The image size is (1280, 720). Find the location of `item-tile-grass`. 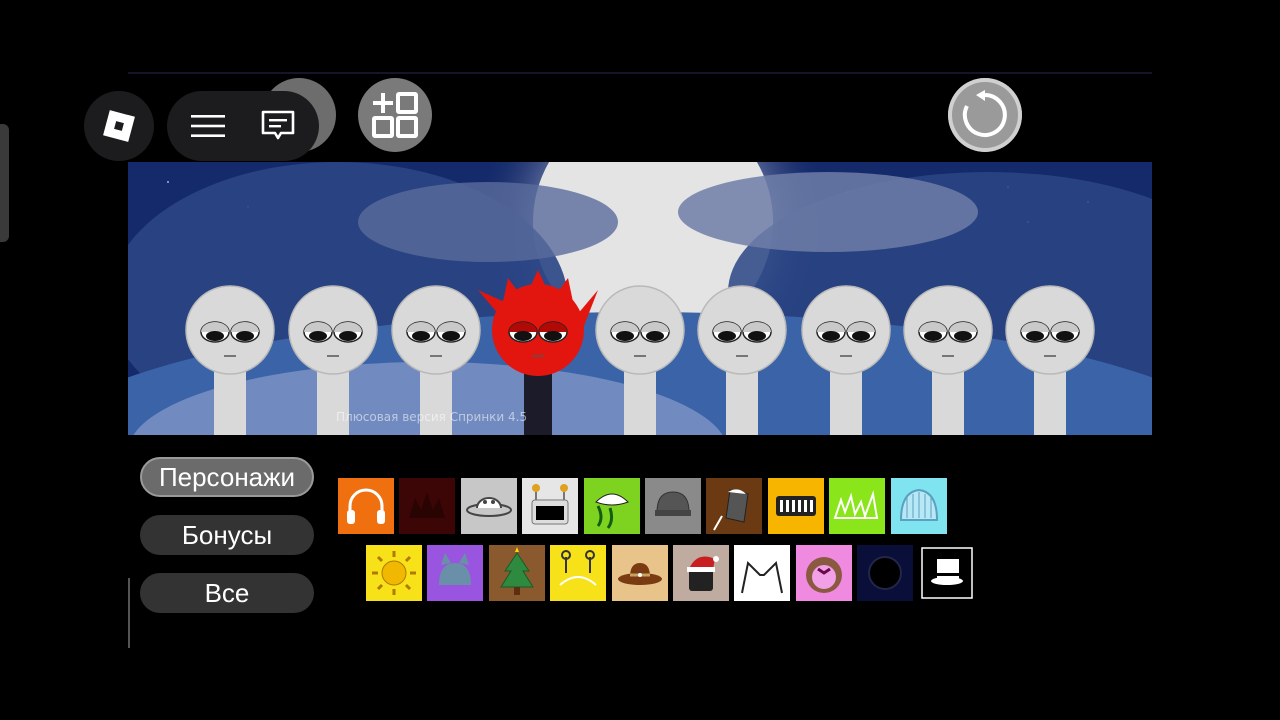

item-tile-grass is located at coordinates (857, 506).